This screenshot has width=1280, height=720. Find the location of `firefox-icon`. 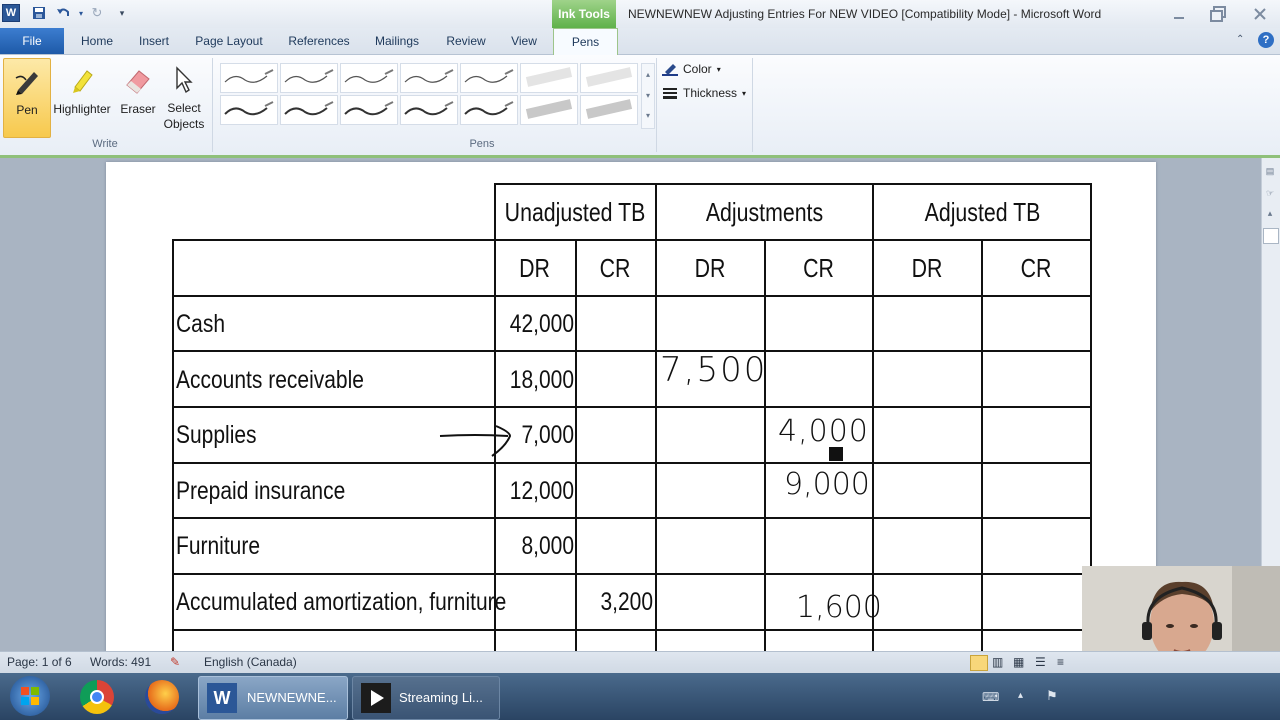

firefox-icon is located at coordinates (162, 697).